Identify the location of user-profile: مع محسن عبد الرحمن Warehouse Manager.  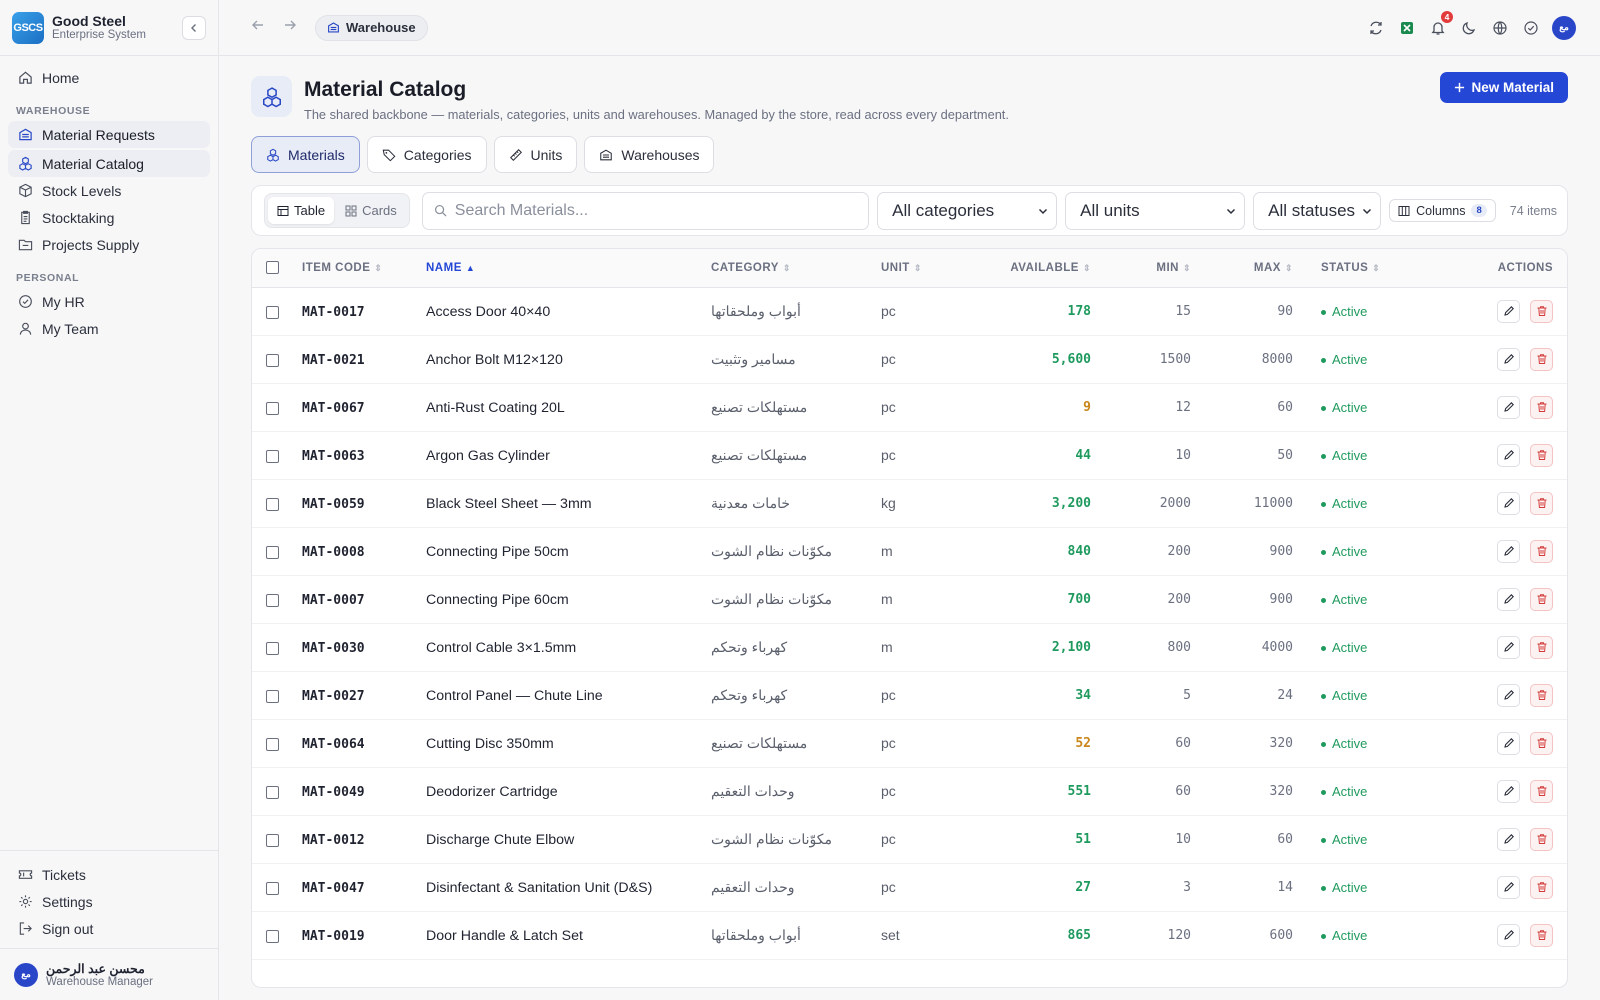
(109, 974).